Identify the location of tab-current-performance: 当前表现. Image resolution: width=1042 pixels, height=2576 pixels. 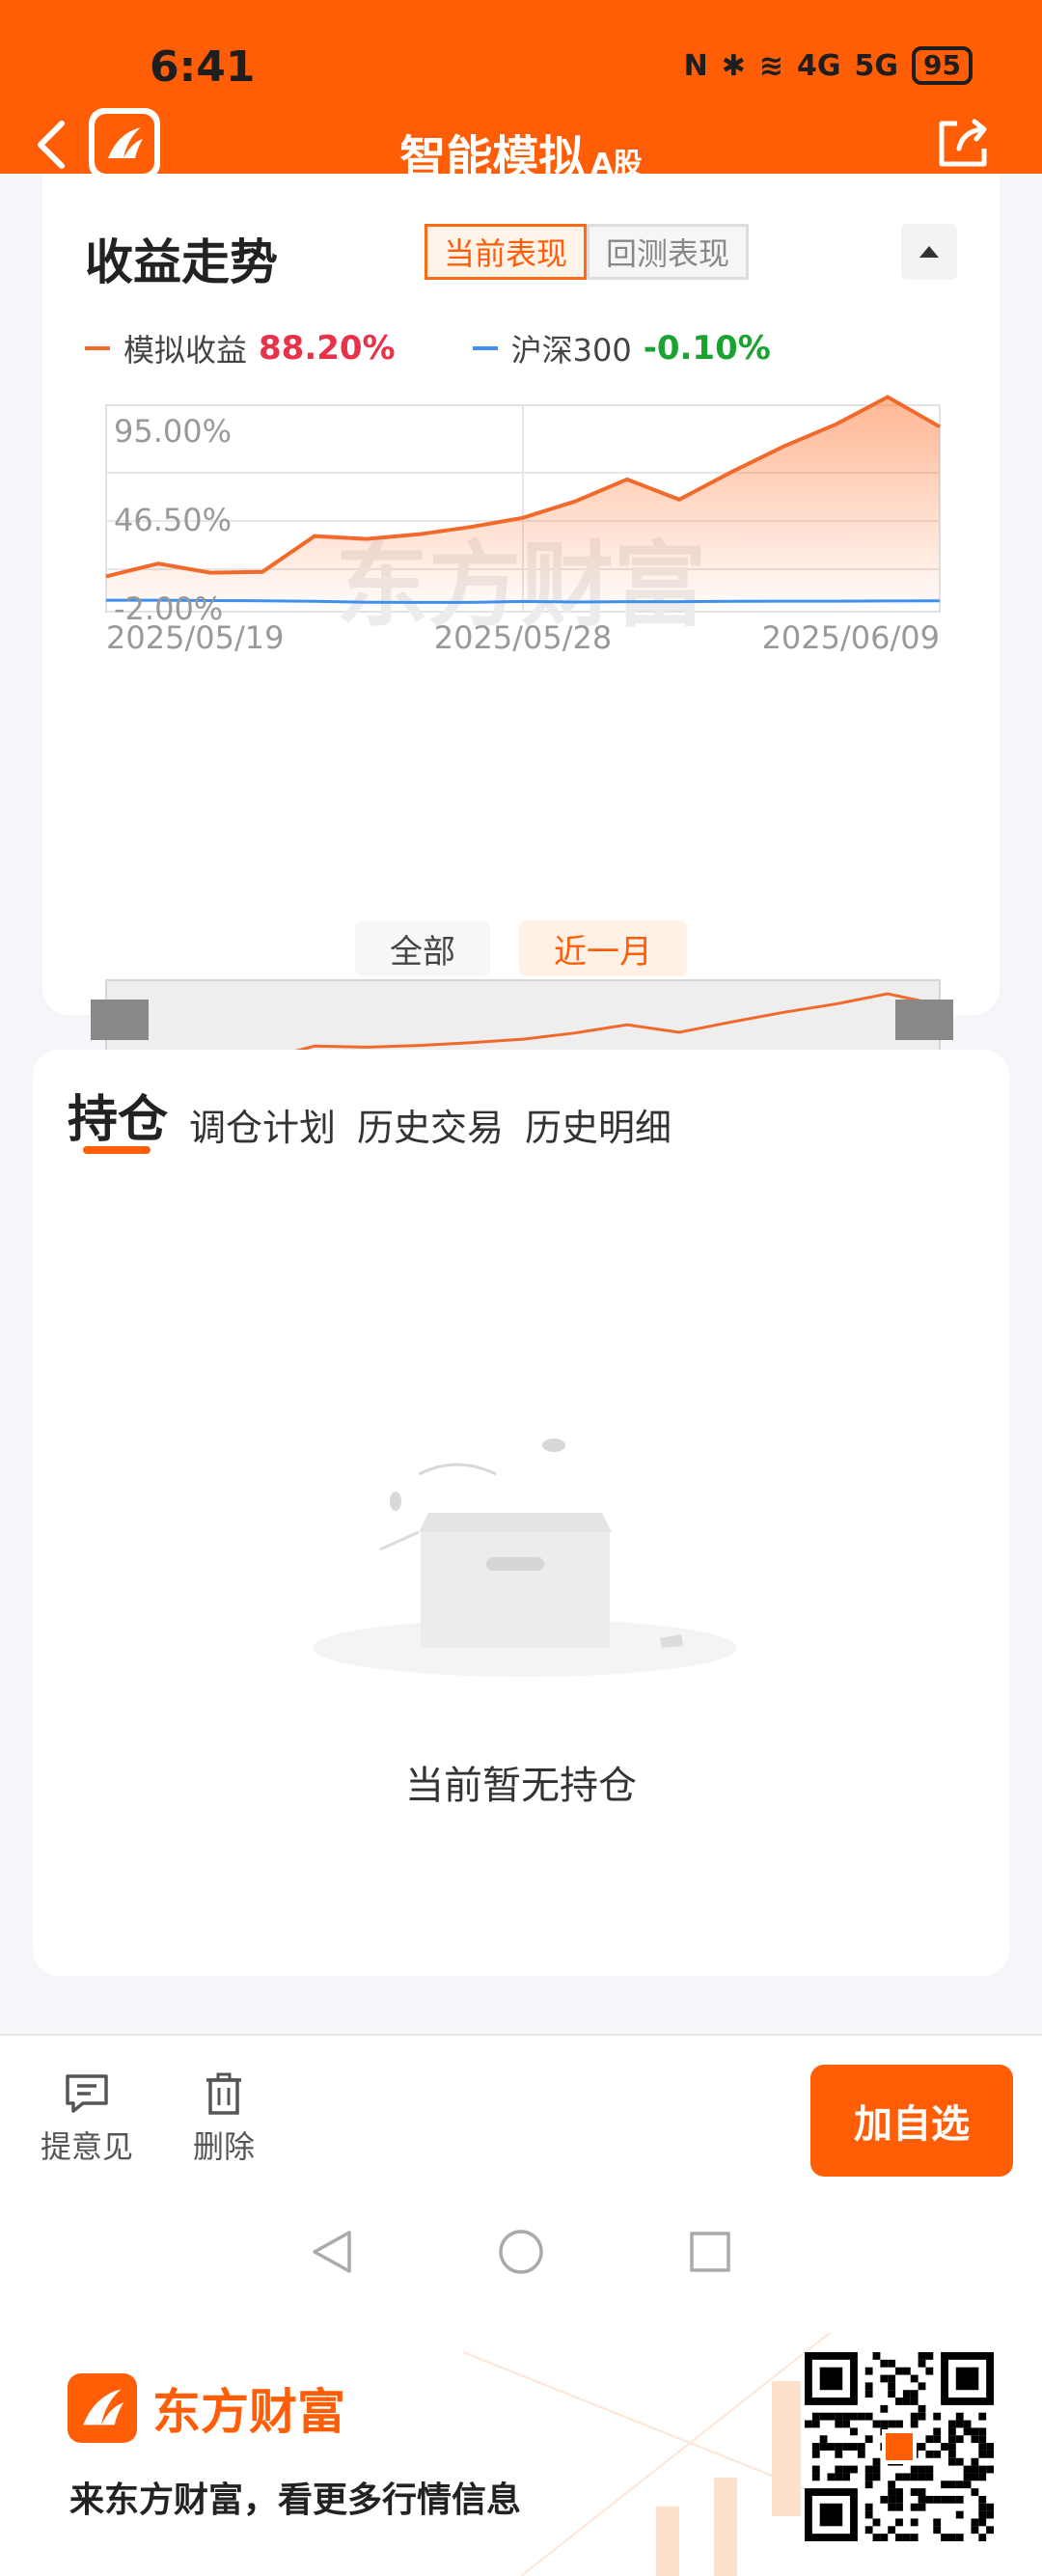
(506, 252).